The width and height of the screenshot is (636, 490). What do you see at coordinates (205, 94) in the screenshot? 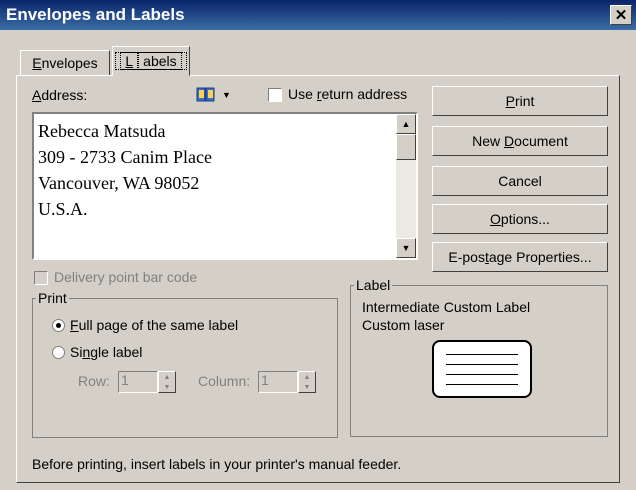
I see `address-book-icon` at bounding box center [205, 94].